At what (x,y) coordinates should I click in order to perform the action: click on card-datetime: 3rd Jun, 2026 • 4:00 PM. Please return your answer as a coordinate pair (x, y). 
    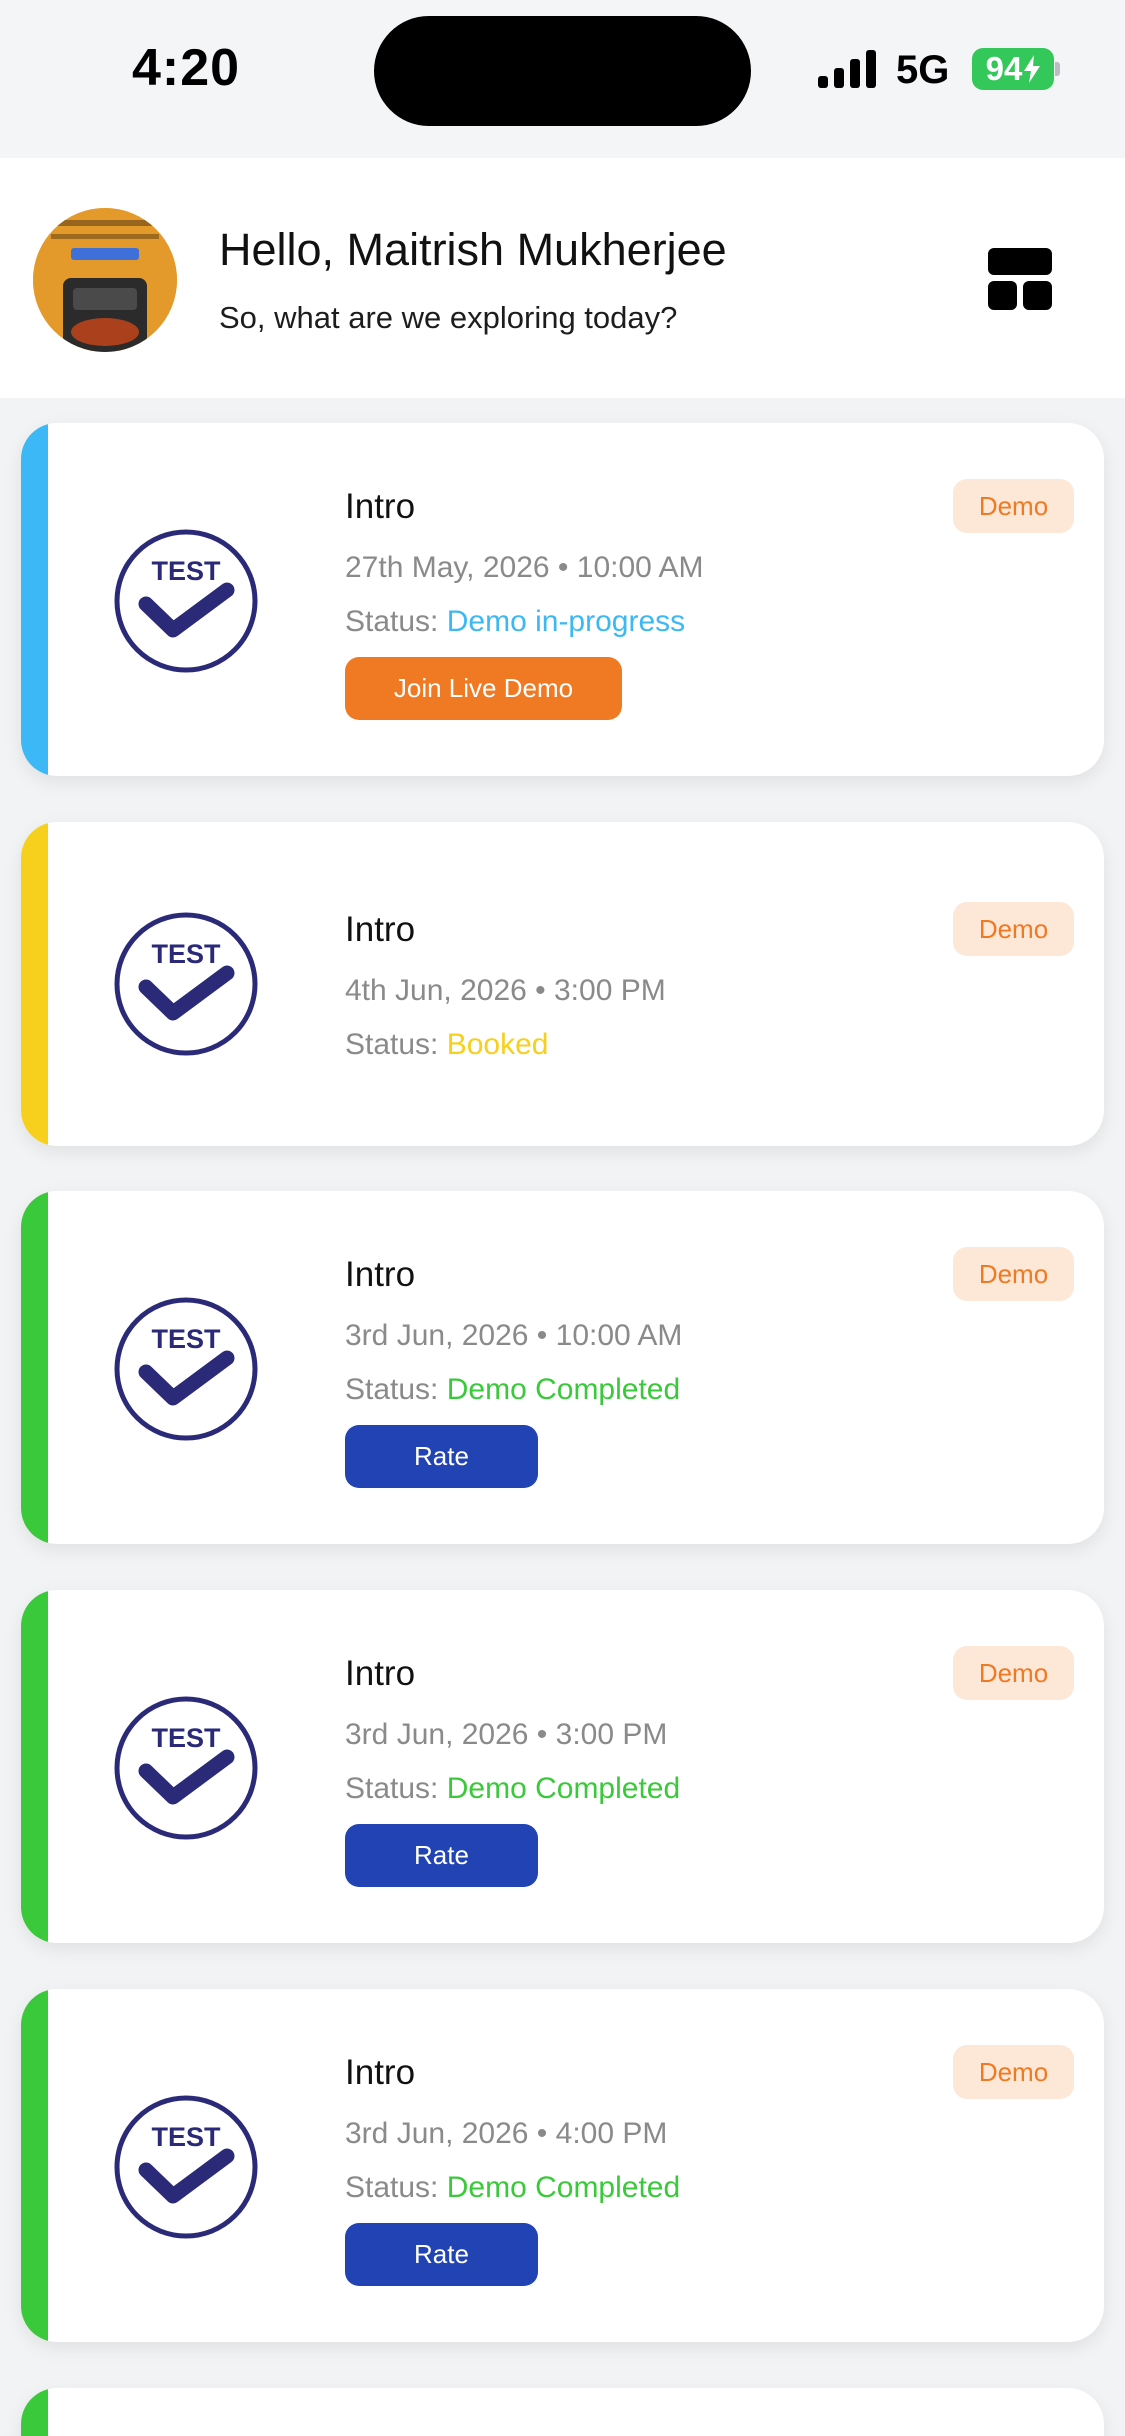
    Looking at the image, I should click on (506, 2133).